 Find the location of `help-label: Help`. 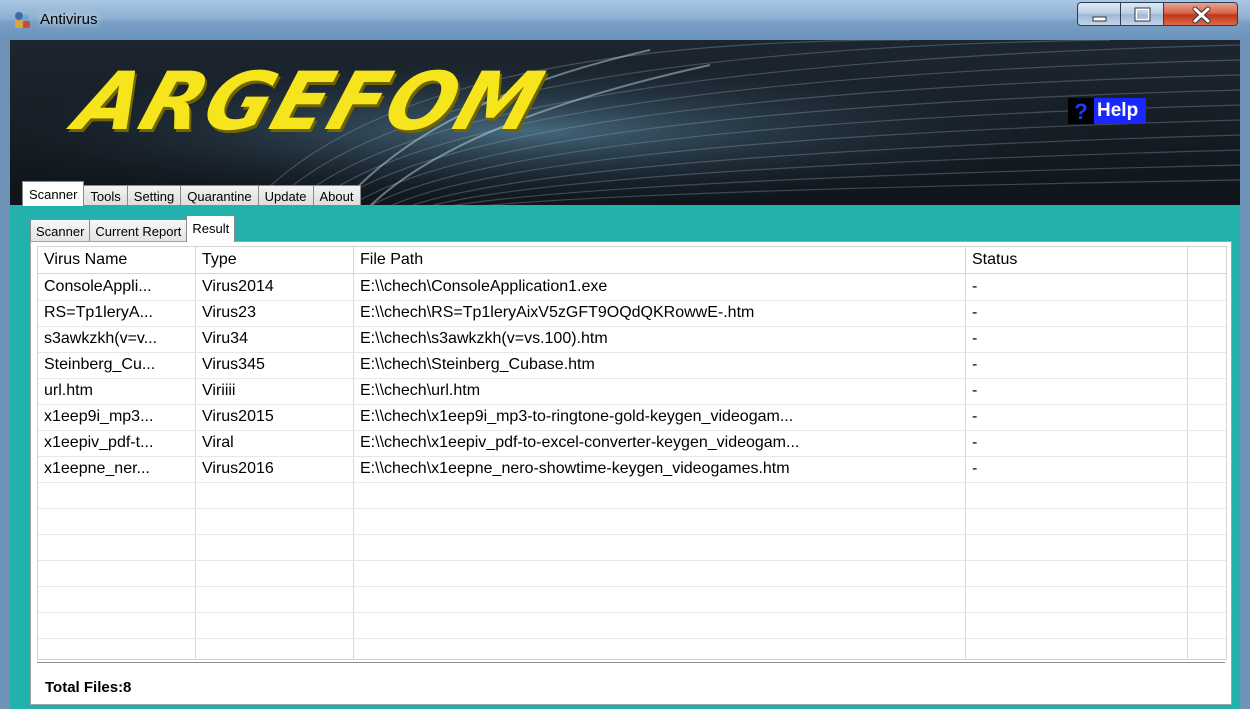

help-label: Help is located at coordinates (1120, 111).